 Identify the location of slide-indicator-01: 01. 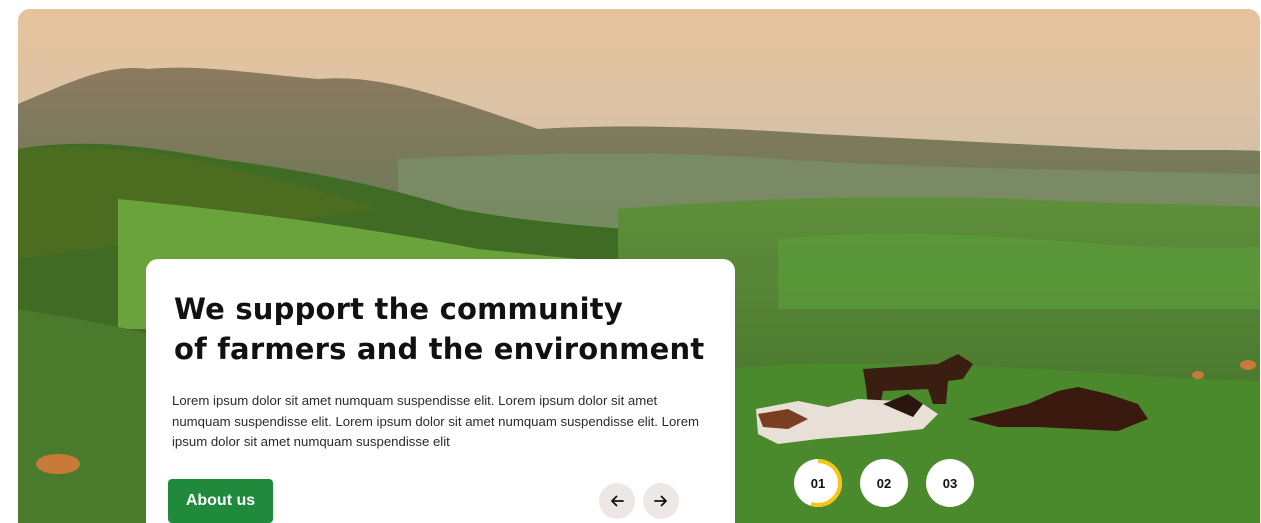
(818, 483).